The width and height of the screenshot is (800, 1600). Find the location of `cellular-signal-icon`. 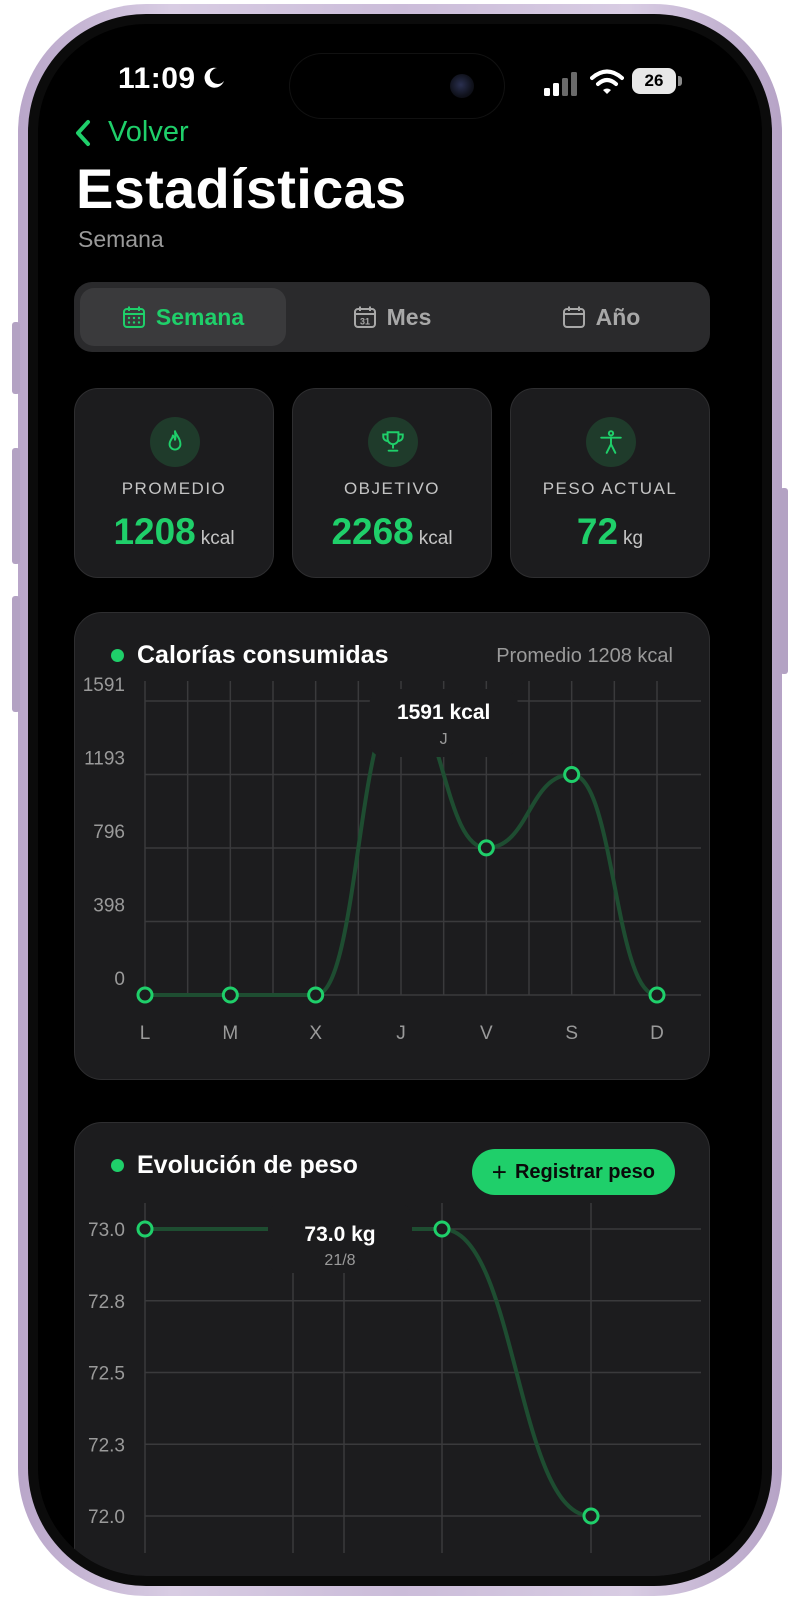

cellular-signal-icon is located at coordinates (560, 84).